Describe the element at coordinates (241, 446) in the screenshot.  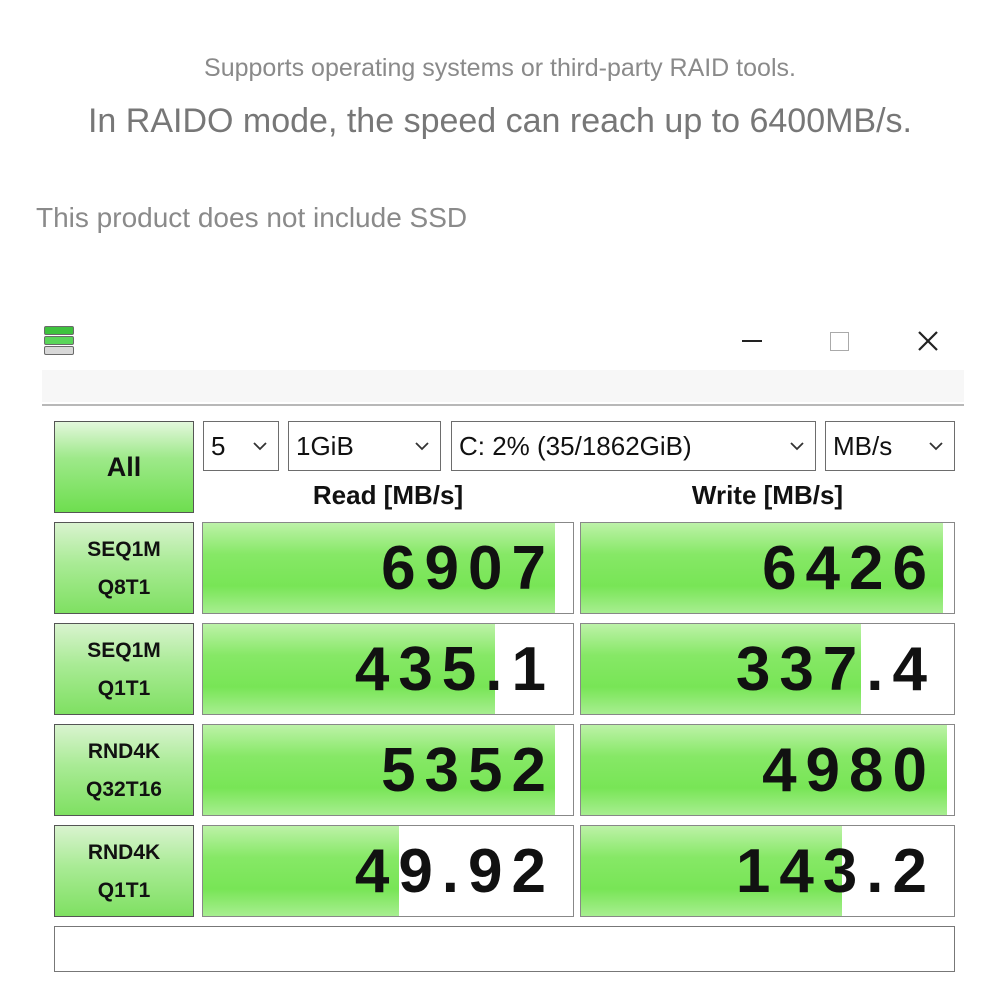
I see `test-count-select: 5` at that location.